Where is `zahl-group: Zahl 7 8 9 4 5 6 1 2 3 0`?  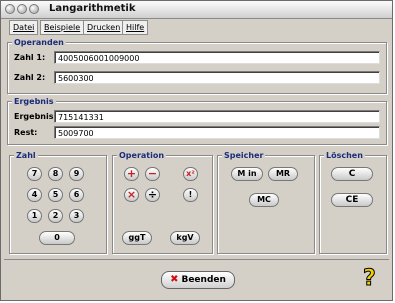 zahl-group: Zahl 7 8 9 4 5 6 1 2 3 0 is located at coordinates (58, 202).